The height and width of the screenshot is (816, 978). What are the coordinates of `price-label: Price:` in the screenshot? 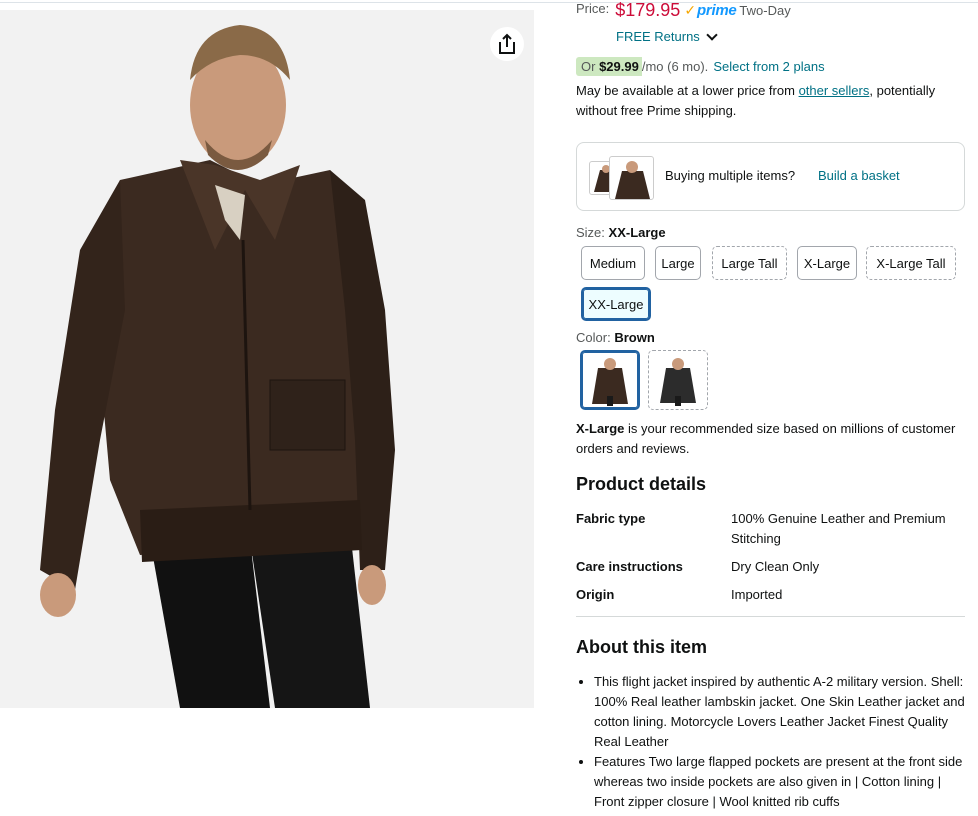 It's located at (593, 8).